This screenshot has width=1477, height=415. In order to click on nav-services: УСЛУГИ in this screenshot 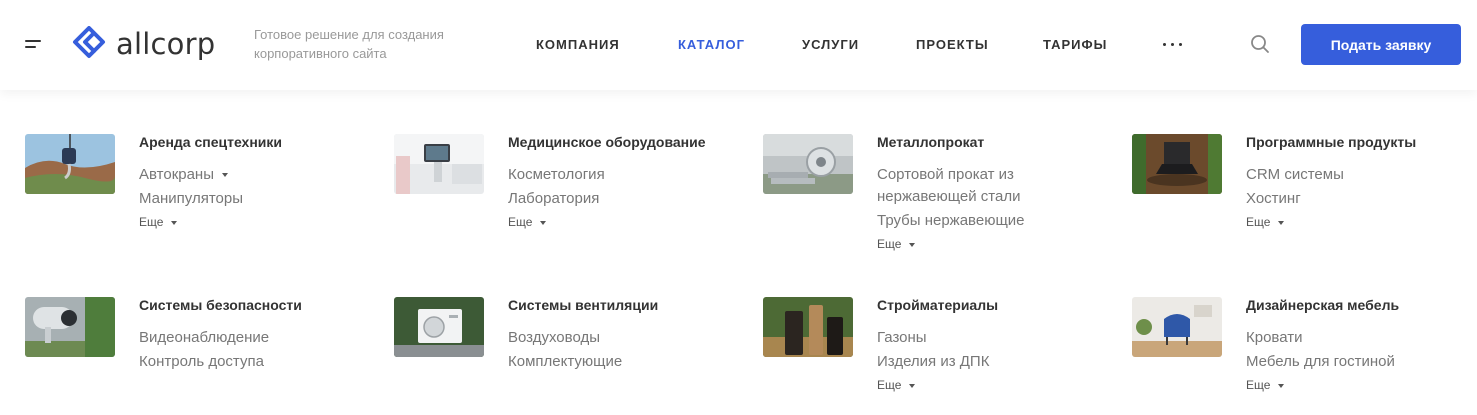, I will do `click(830, 44)`.